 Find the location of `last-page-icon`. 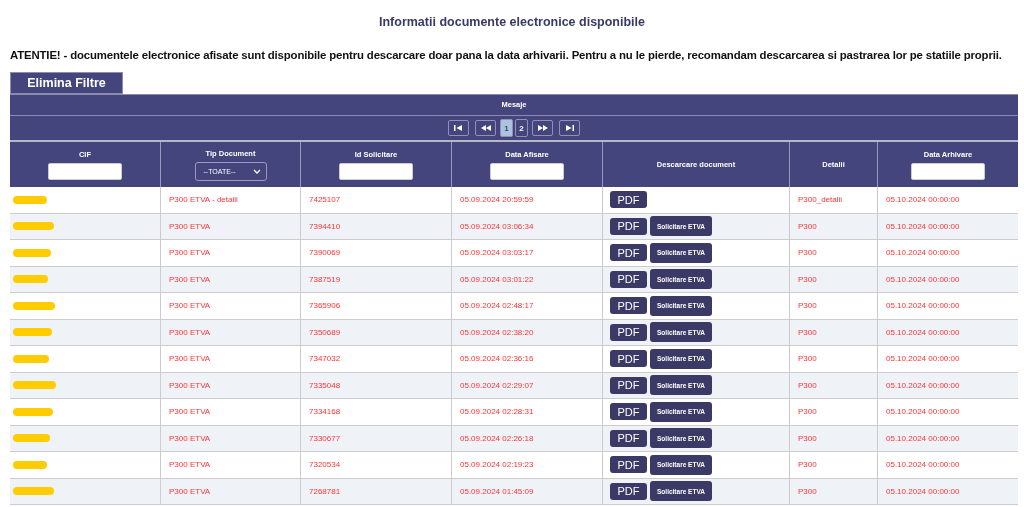

last-page-icon is located at coordinates (569, 128).